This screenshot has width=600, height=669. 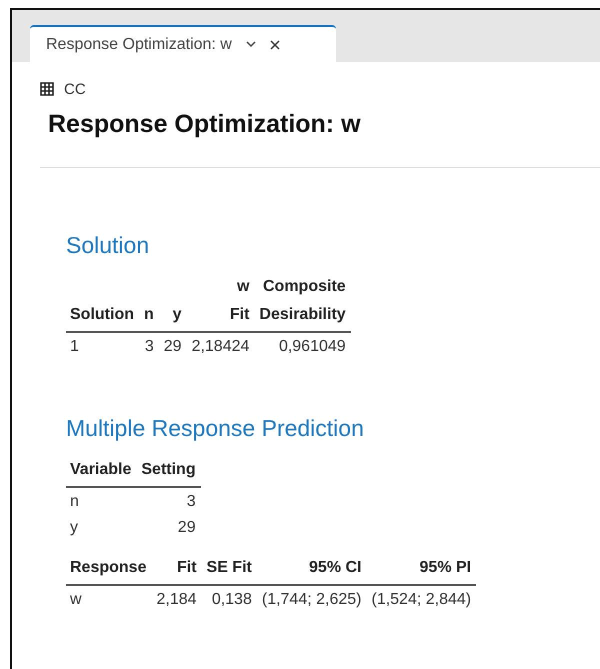 I want to click on column-header: Setting, so click(x=168, y=470).